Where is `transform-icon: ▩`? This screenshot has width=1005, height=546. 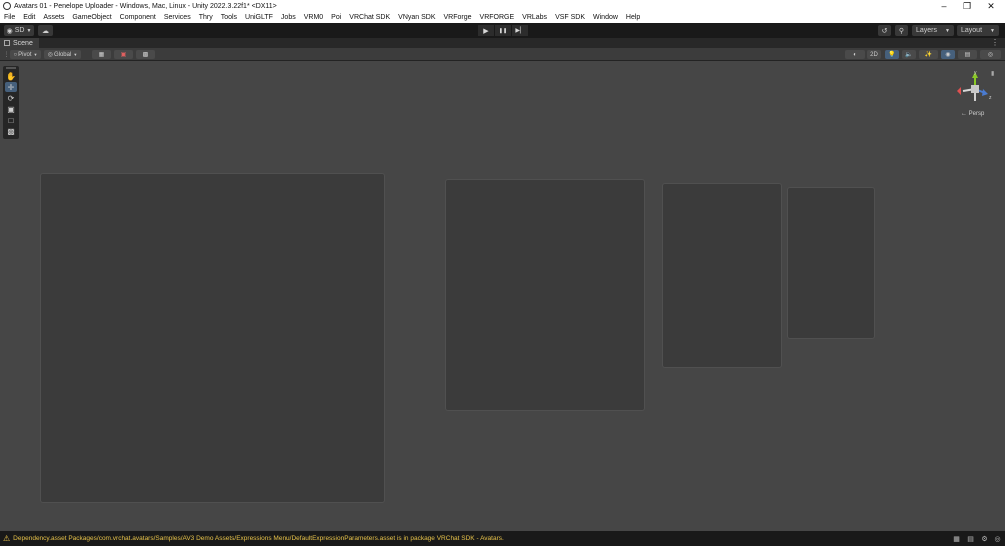
transform-icon: ▩ is located at coordinates (11, 131).